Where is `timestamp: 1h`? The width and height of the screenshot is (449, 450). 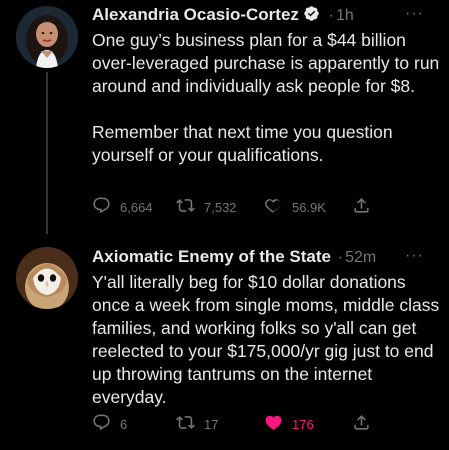
timestamp: 1h is located at coordinates (345, 15).